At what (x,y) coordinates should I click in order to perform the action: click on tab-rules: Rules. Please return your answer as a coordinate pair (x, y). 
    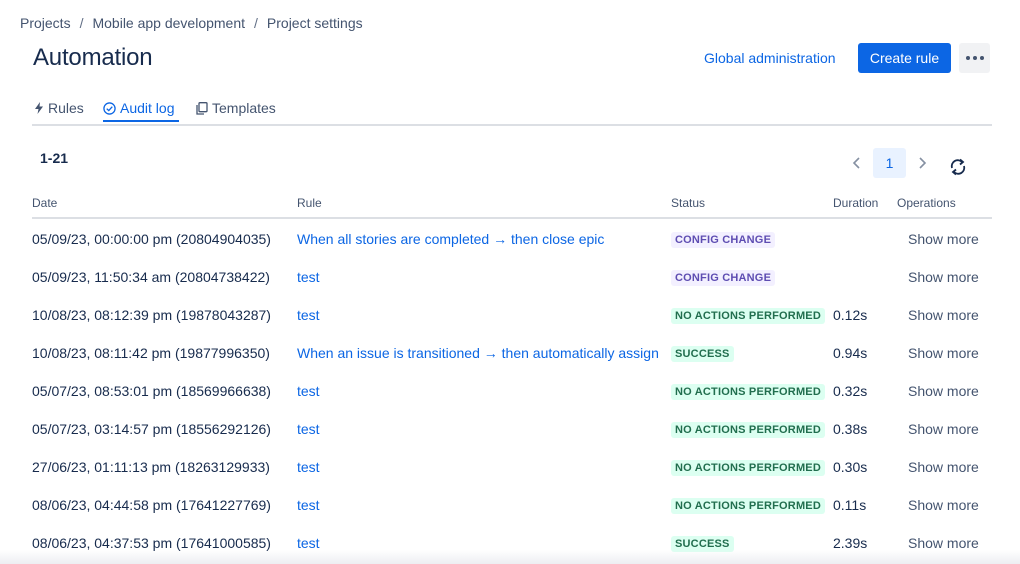
    Looking at the image, I should click on (59, 108).